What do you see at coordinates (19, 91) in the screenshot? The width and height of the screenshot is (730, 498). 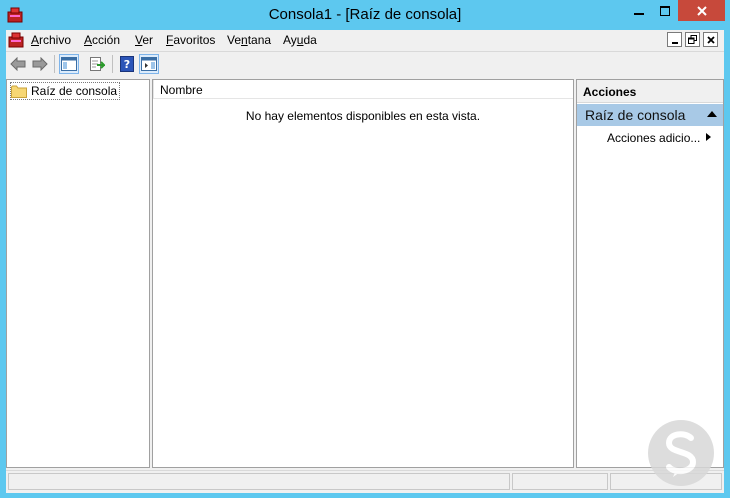 I see `folder-icon` at bounding box center [19, 91].